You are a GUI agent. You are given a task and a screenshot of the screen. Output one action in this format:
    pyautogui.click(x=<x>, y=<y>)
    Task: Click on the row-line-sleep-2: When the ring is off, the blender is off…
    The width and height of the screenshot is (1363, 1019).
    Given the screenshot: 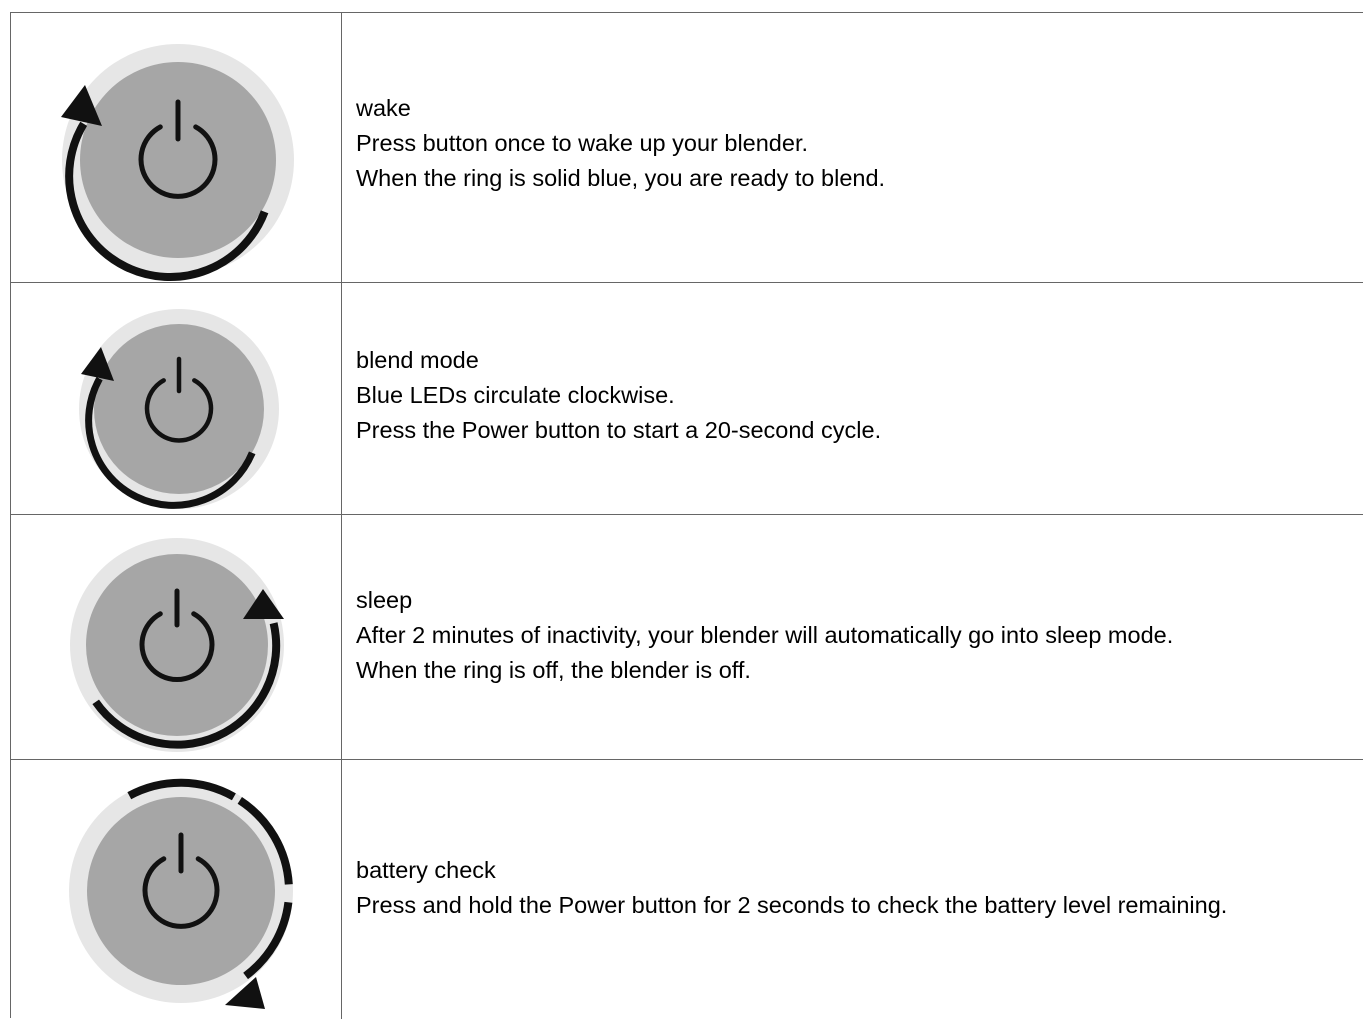 What is the action you would take?
    pyautogui.click(x=553, y=670)
    